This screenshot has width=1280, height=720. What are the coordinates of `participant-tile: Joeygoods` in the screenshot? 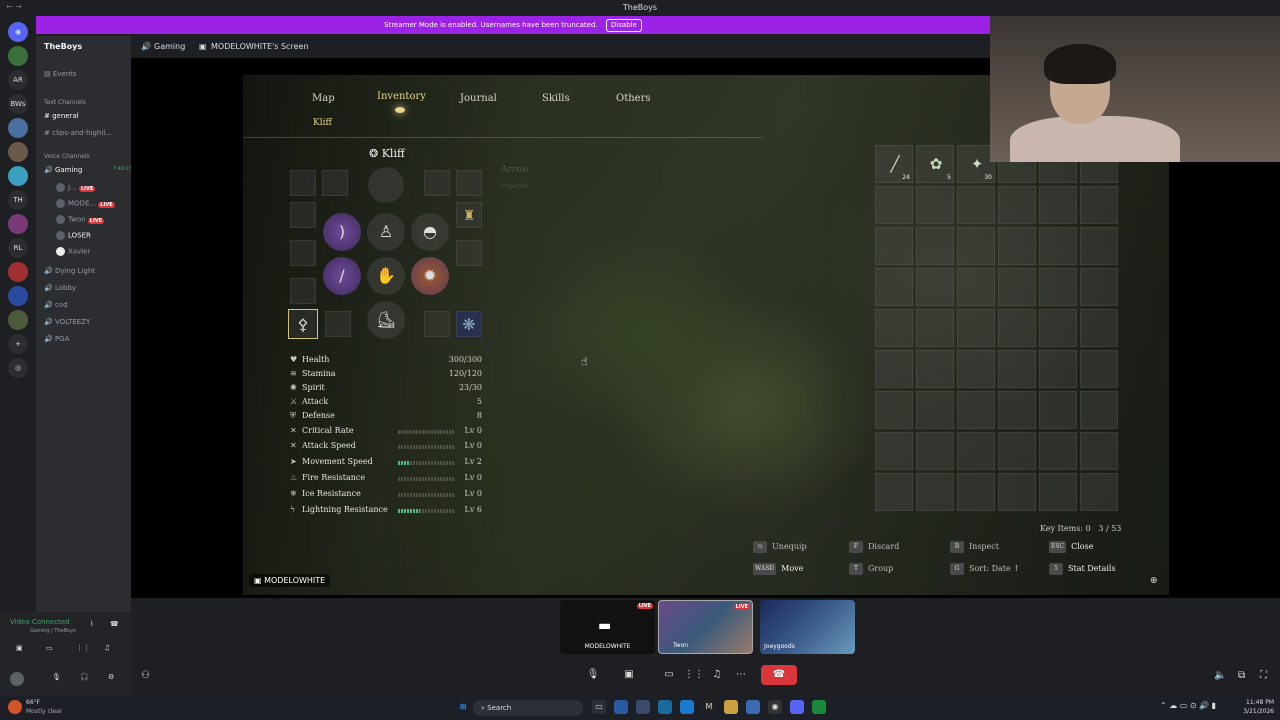 It's located at (807, 627).